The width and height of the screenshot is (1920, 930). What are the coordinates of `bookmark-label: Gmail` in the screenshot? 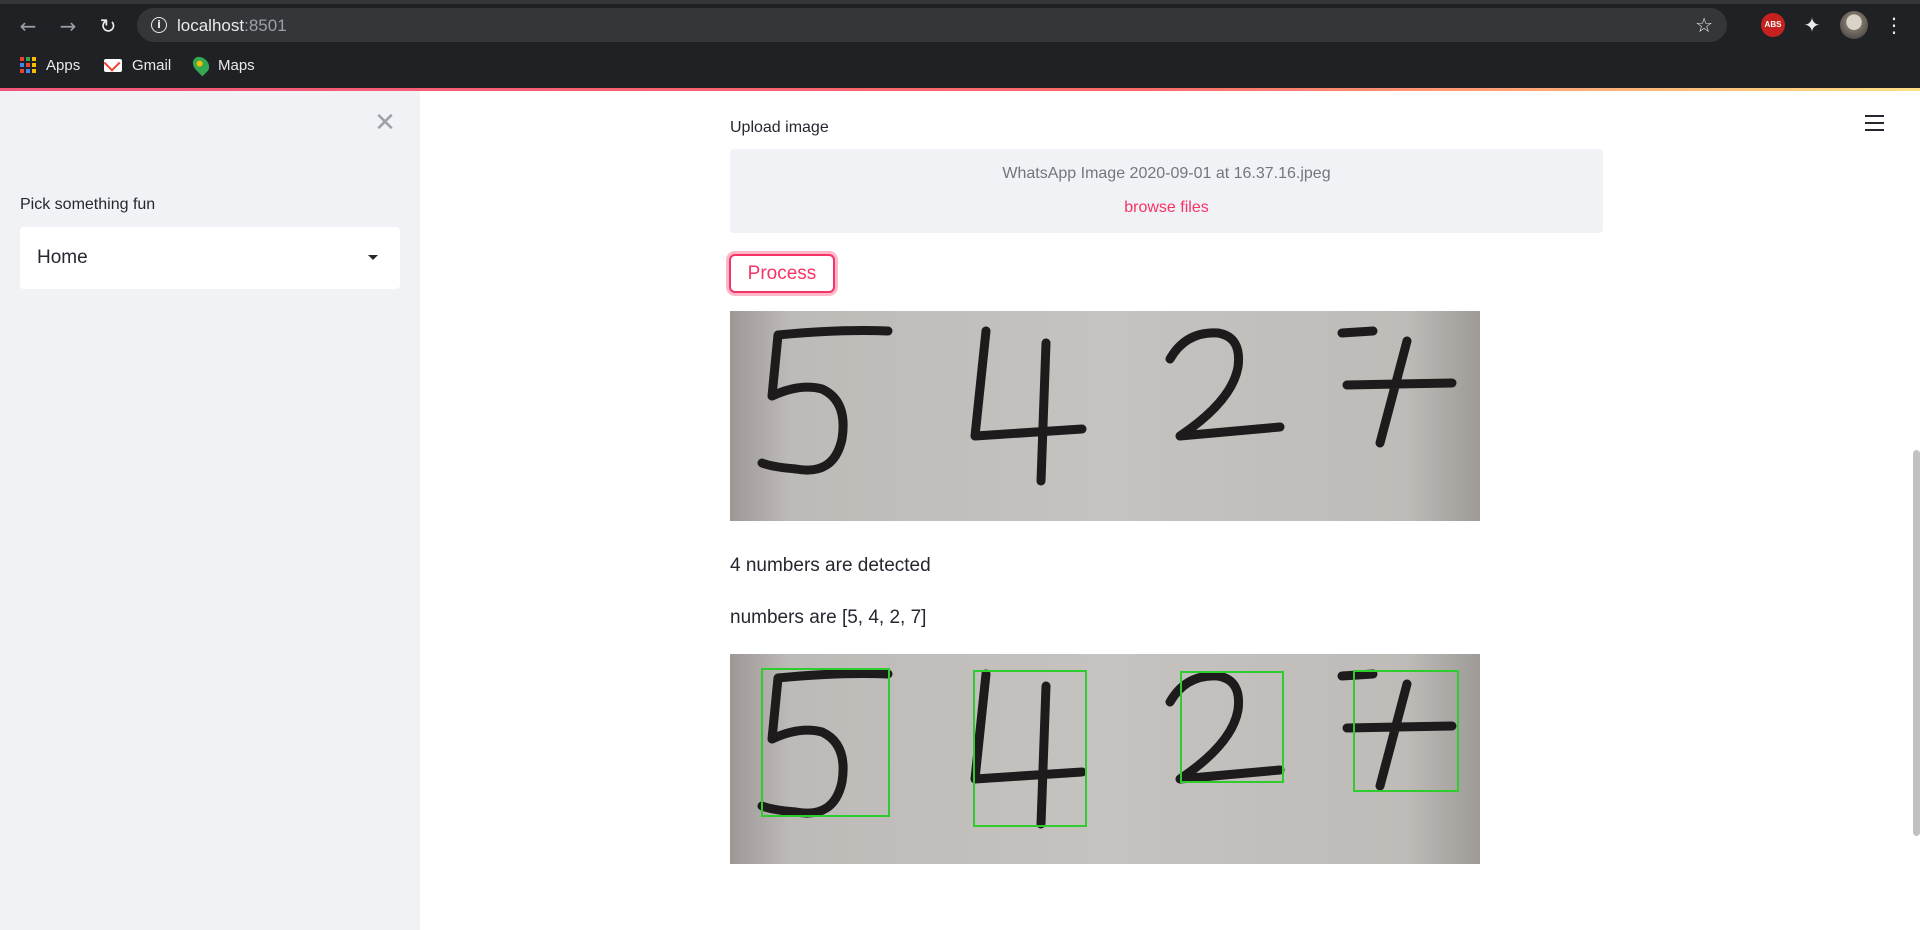 It's located at (152, 65).